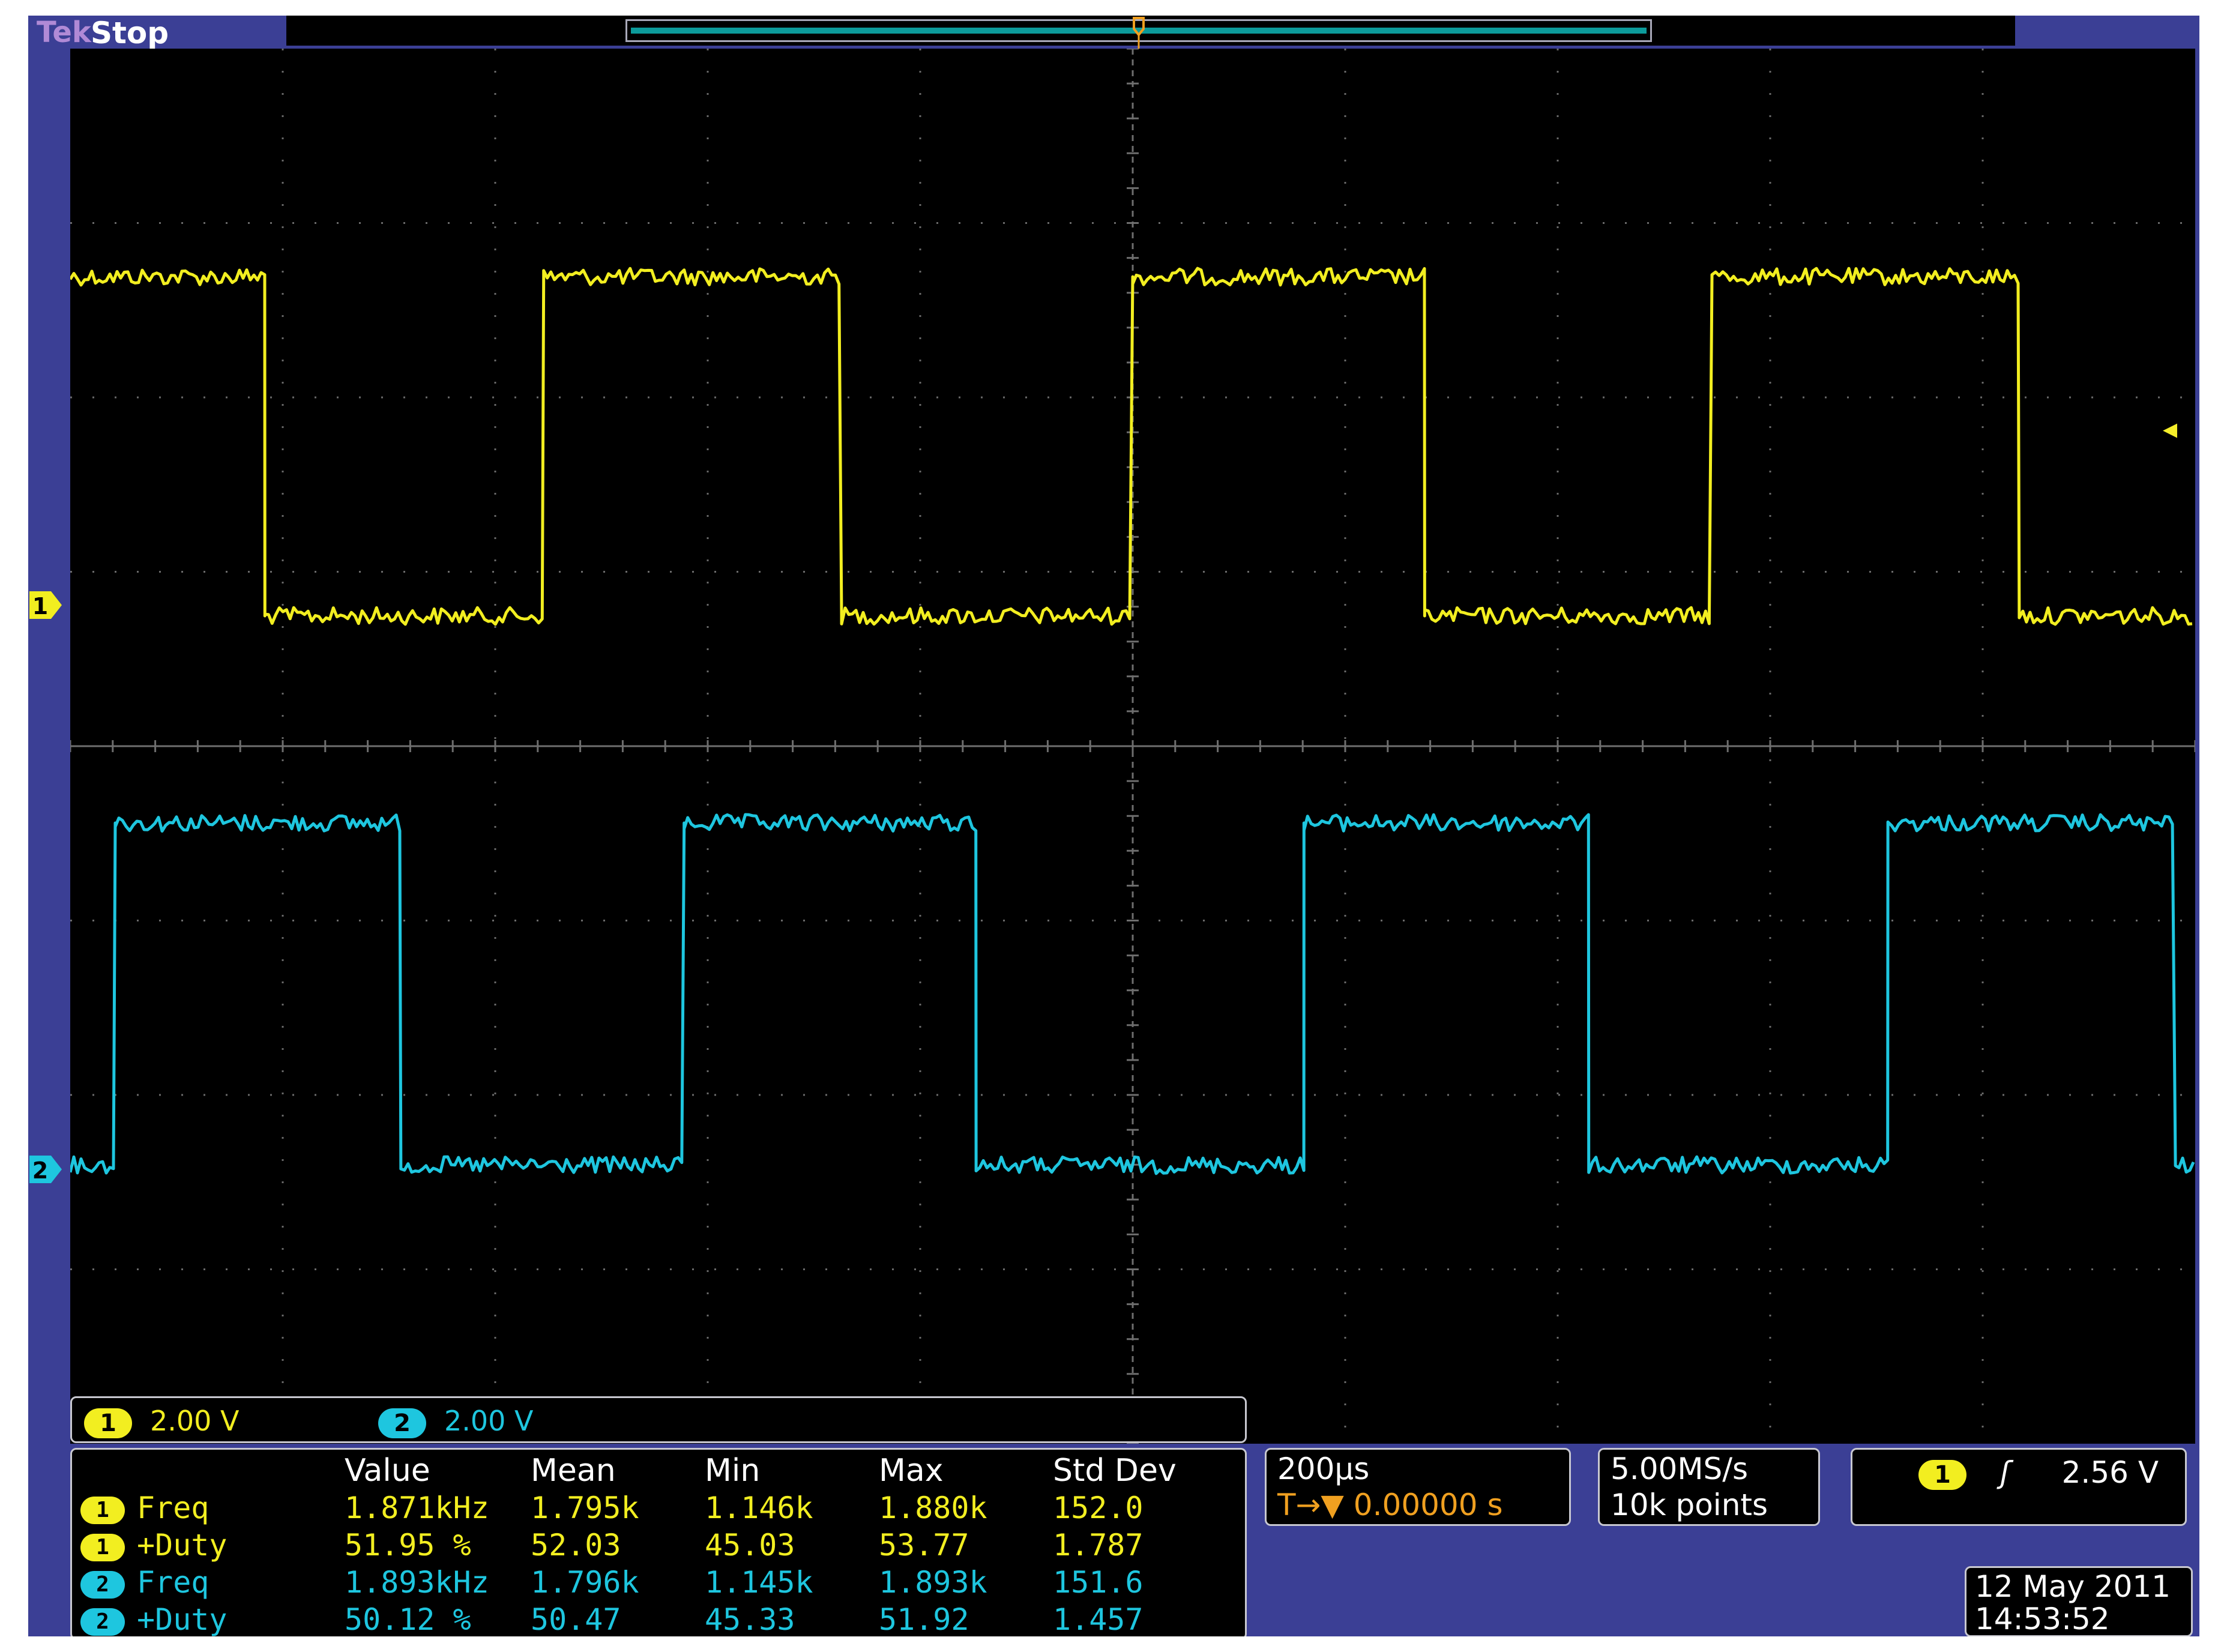  Describe the element at coordinates (1115, 1471) in the screenshot. I see `header-std-dev: Std Dev` at that location.